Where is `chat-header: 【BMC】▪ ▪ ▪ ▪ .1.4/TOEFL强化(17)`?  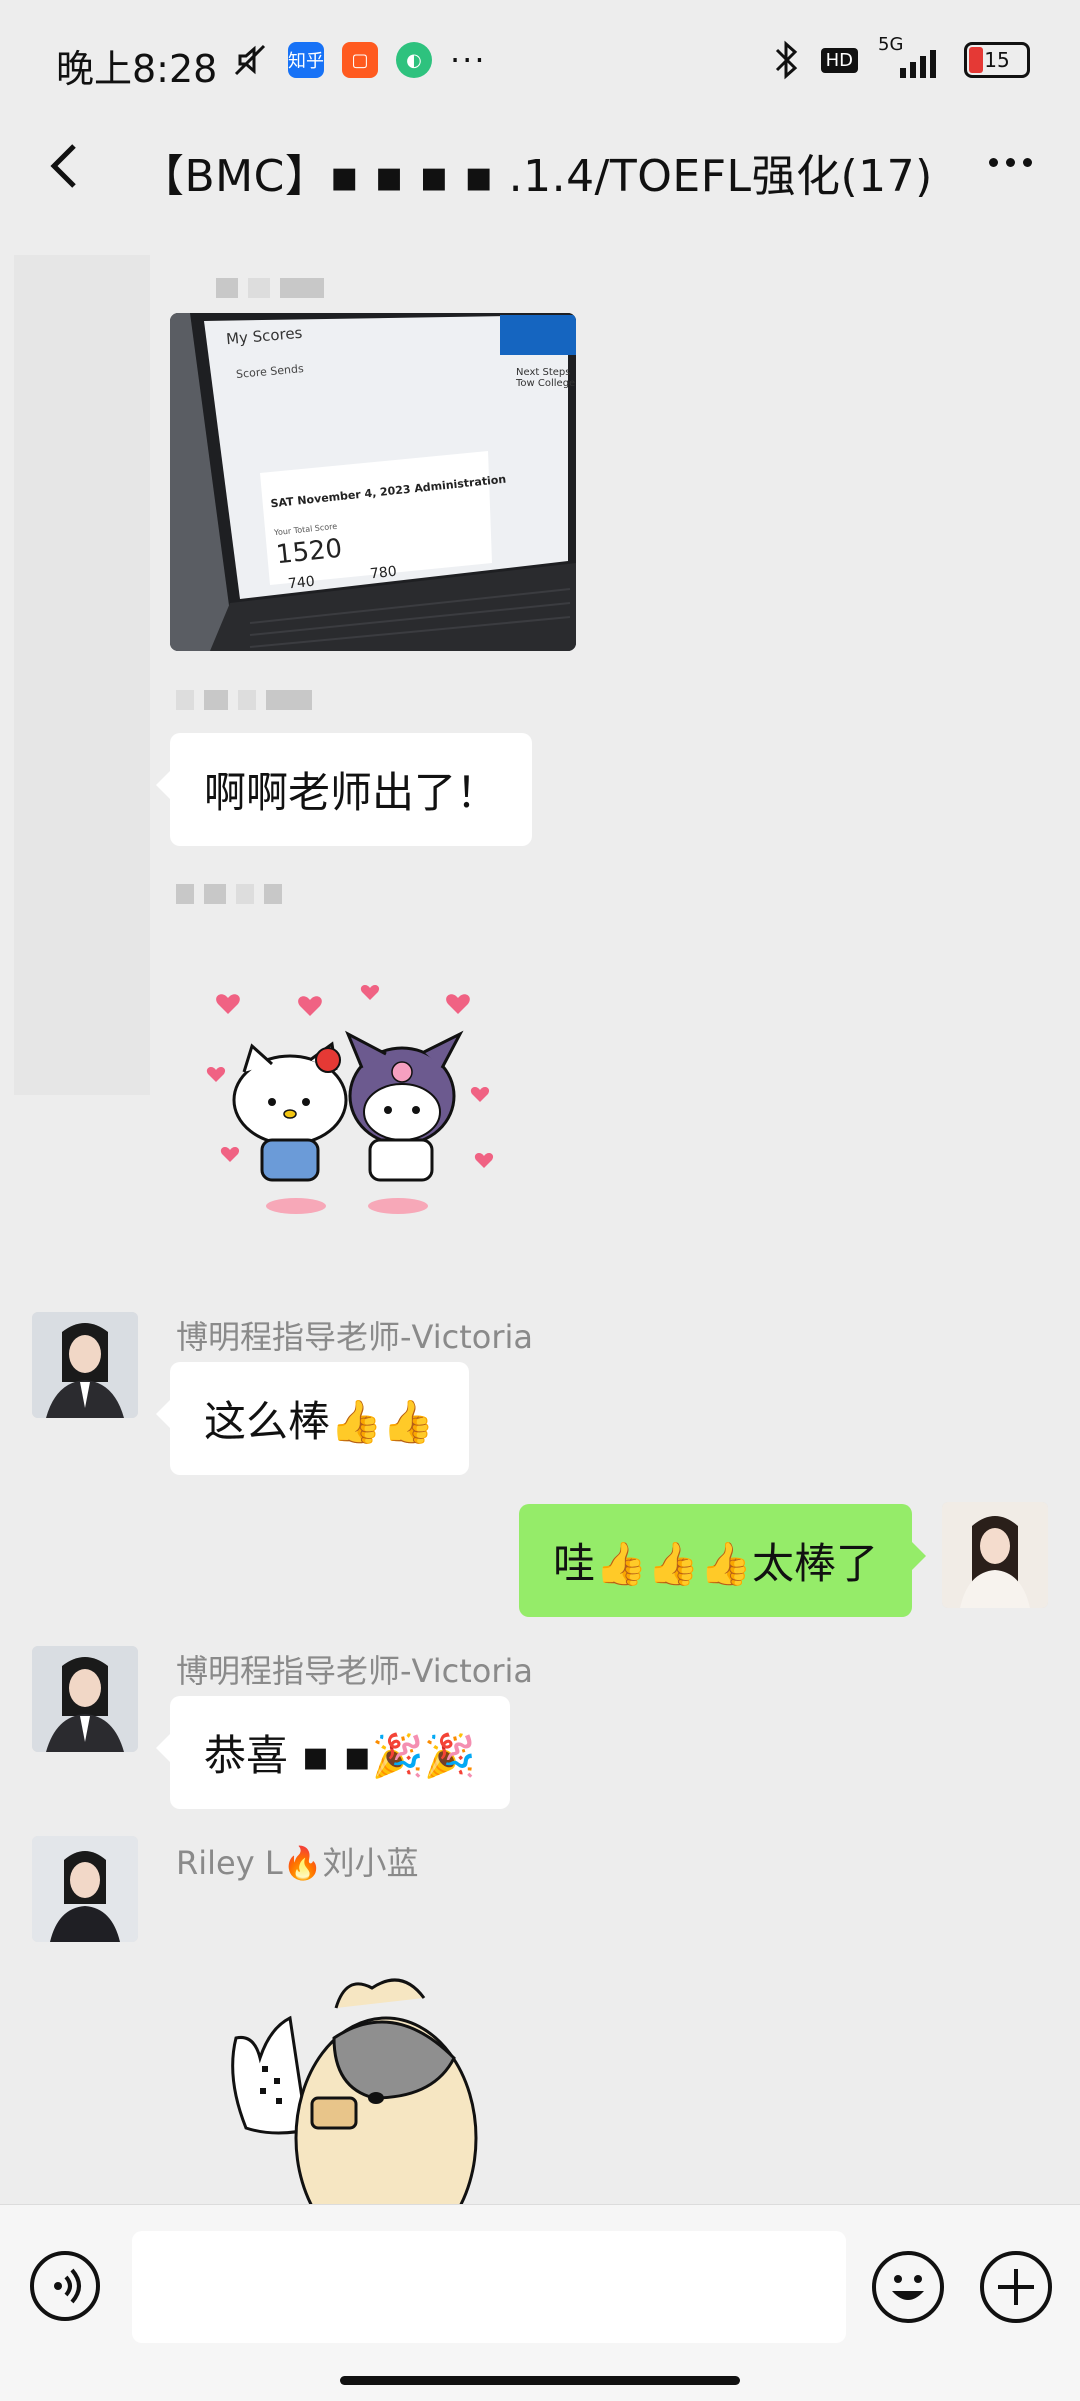 chat-header: 【BMC】▪ ▪ ▪ ▪ .1.4/TOEFL强化(17) is located at coordinates (540, 165).